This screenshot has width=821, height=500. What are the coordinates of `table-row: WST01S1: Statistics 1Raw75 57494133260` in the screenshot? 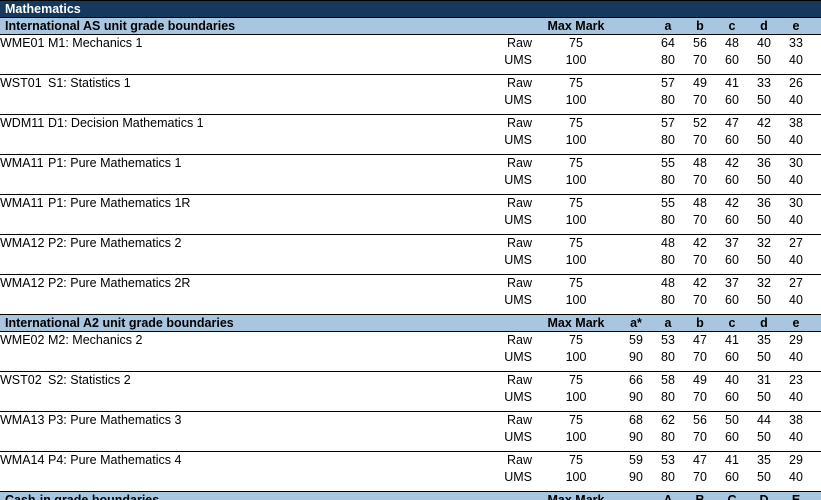 It's located at (410, 83).